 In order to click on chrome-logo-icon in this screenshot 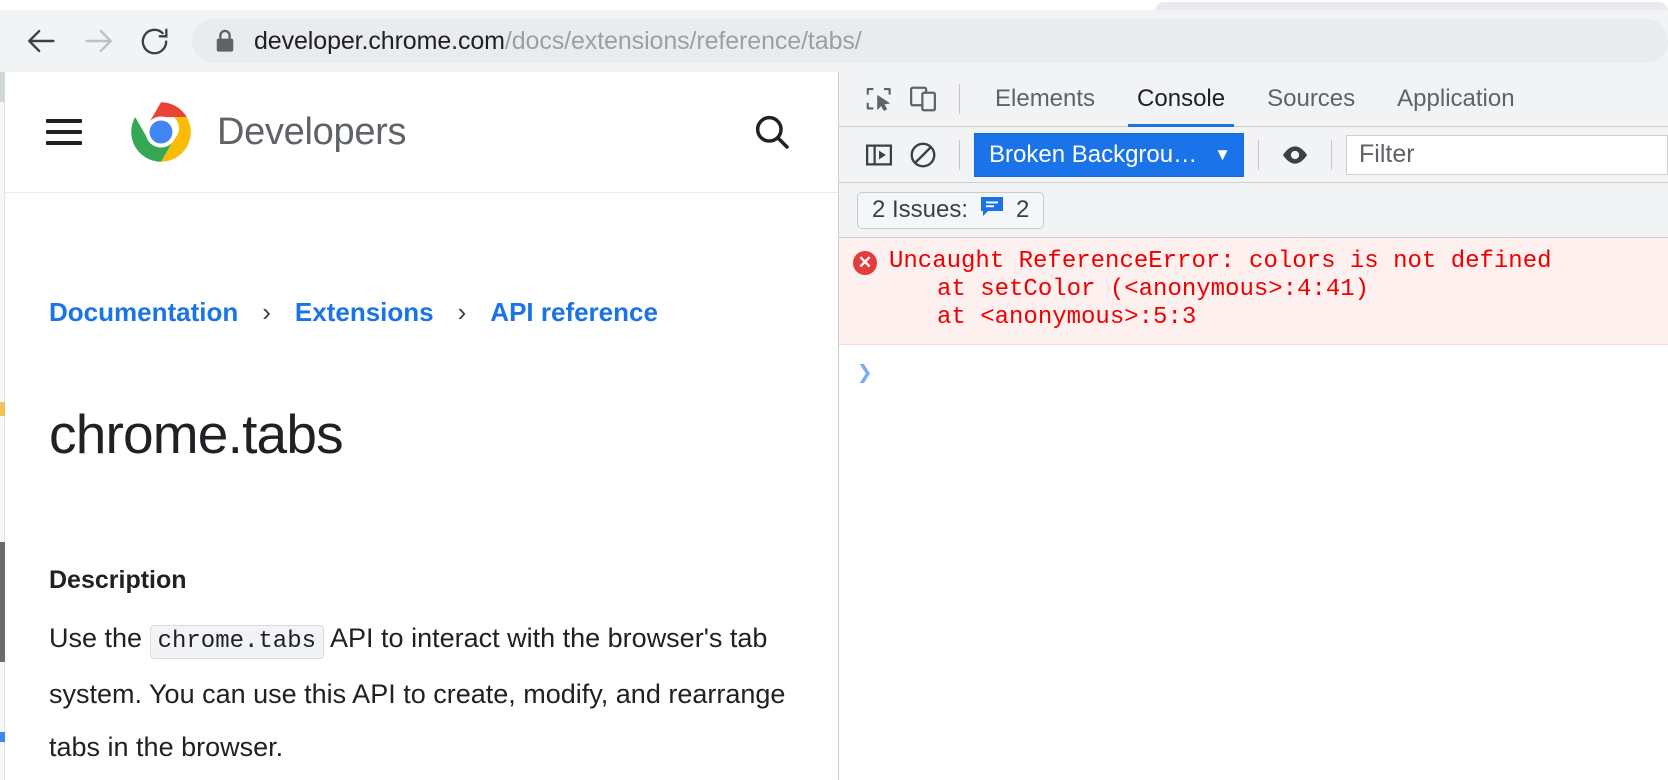, I will do `click(161, 132)`.